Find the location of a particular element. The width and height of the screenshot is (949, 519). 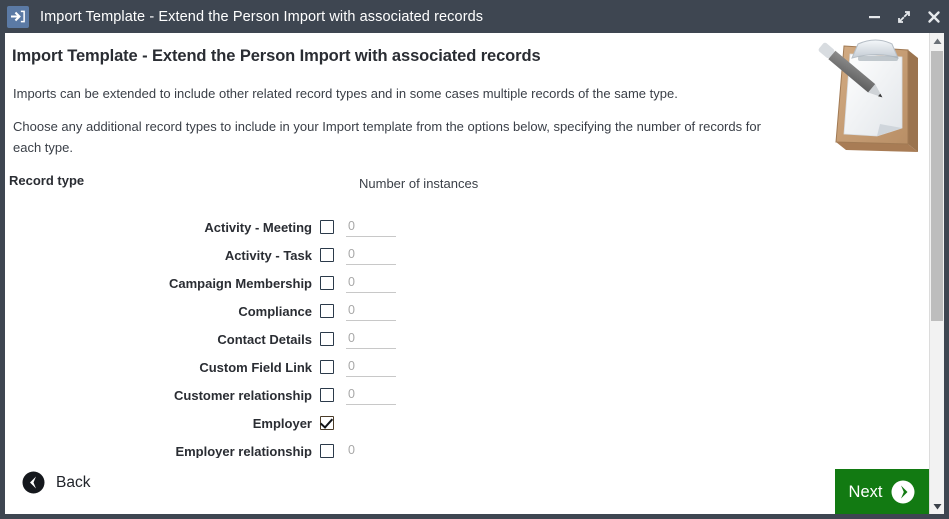

back-button-label: Back is located at coordinates (73, 482).